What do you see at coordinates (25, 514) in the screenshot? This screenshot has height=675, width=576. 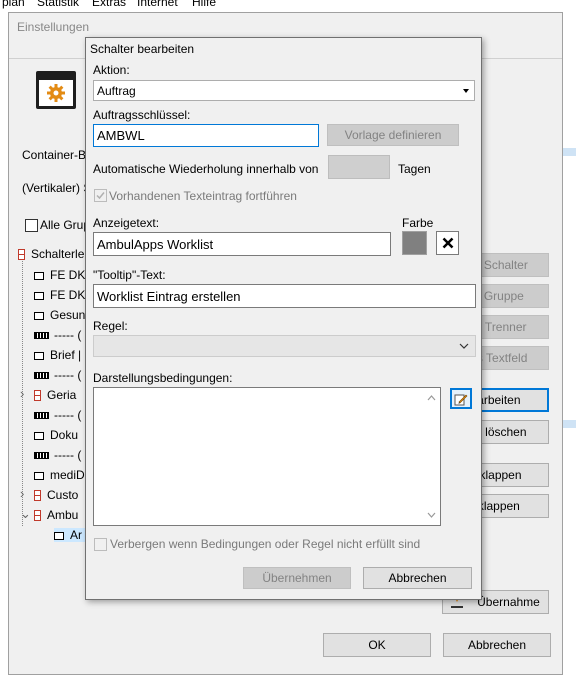 I see `chevron-down-icon: ⌄` at bounding box center [25, 514].